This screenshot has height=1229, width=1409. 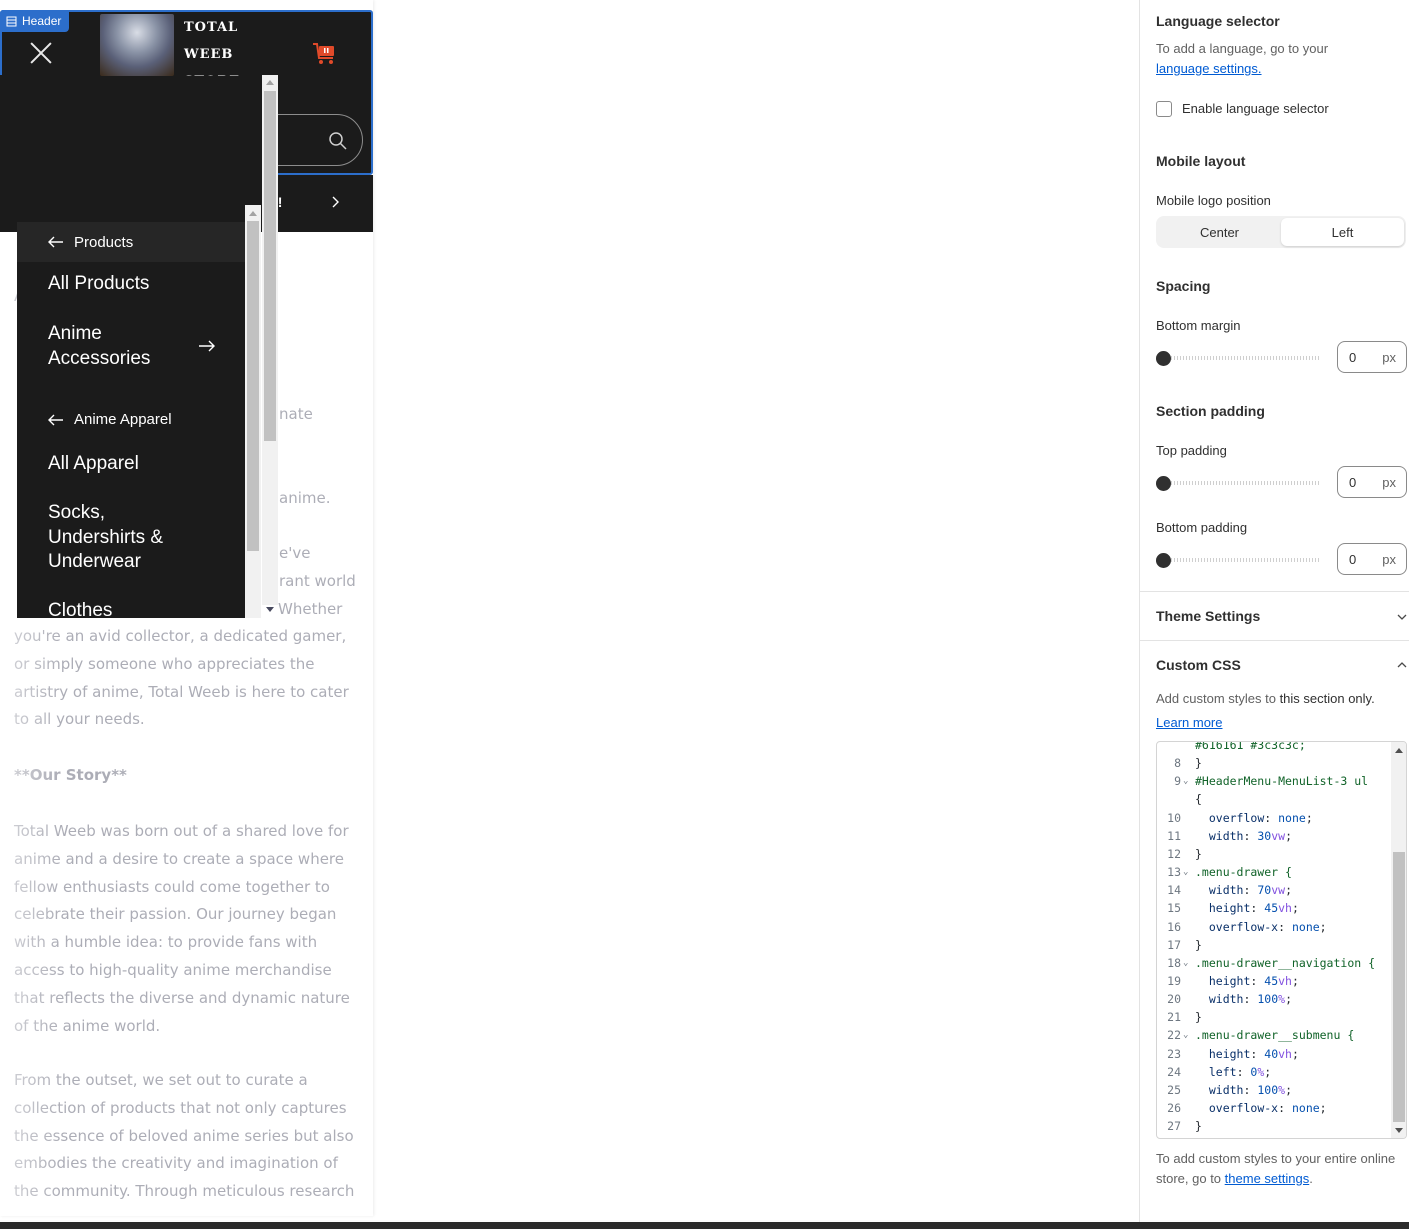 I want to click on code-line: 22 ⌄ .menu-drawer__submenu {, so click(x=1274, y=1035).